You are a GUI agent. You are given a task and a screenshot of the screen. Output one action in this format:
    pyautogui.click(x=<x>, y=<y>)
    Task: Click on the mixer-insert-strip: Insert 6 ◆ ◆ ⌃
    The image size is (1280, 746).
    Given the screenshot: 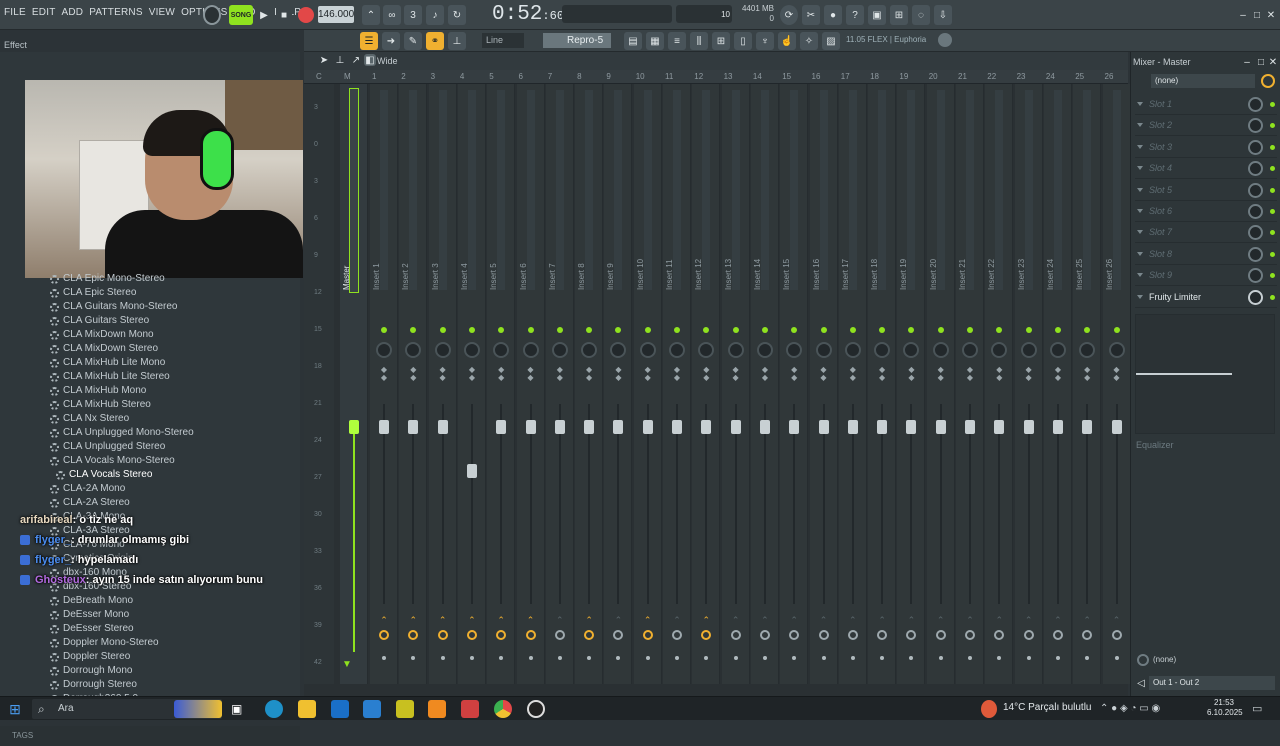 What is the action you would take?
    pyautogui.click(x=530, y=384)
    